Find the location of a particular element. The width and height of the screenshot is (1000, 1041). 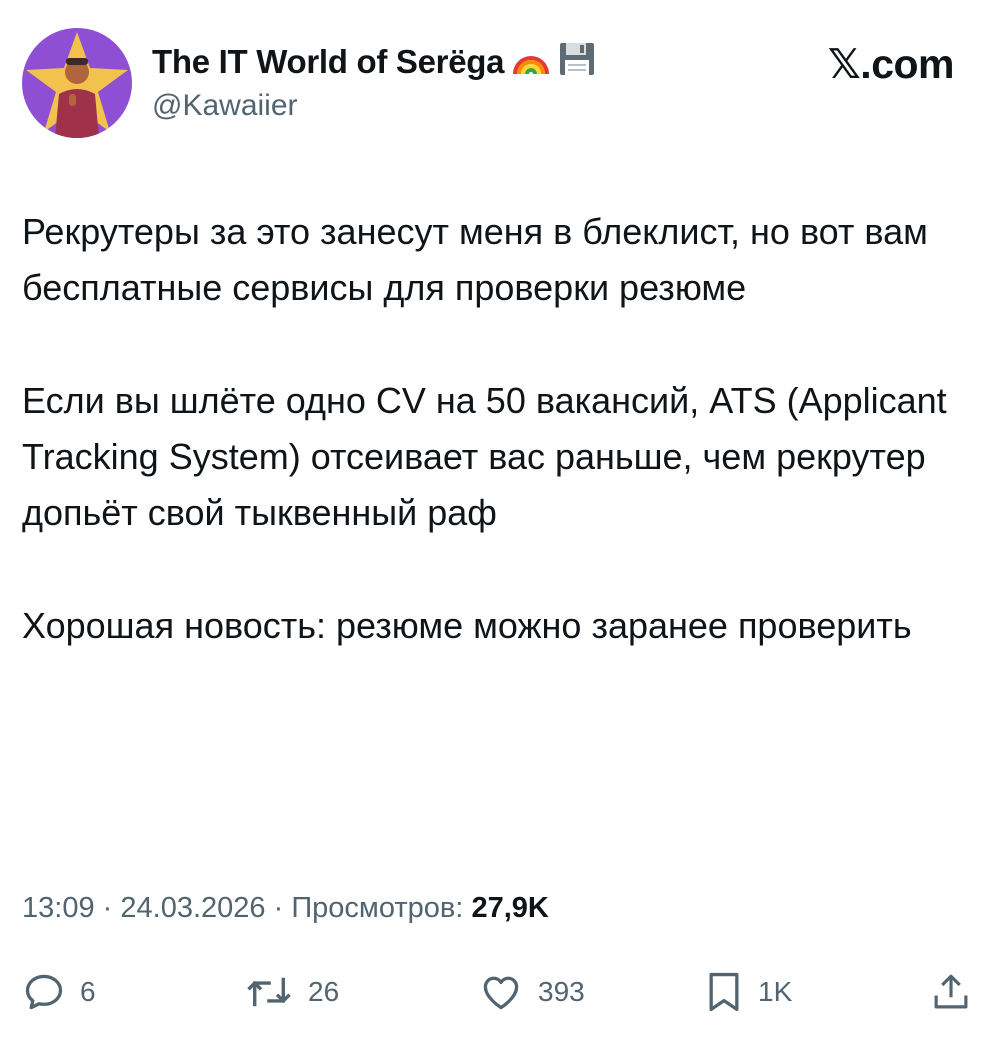

share-icon is located at coordinates (951, 992).